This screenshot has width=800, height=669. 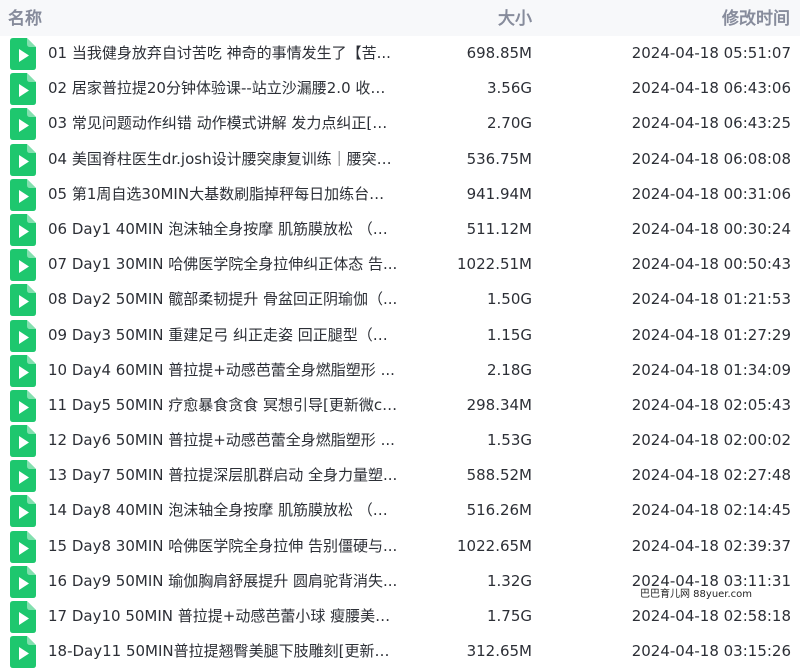 What do you see at coordinates (499, 158) in the screenshot?
I see `file-size: 536.75M` at bounding box center [499, 158].